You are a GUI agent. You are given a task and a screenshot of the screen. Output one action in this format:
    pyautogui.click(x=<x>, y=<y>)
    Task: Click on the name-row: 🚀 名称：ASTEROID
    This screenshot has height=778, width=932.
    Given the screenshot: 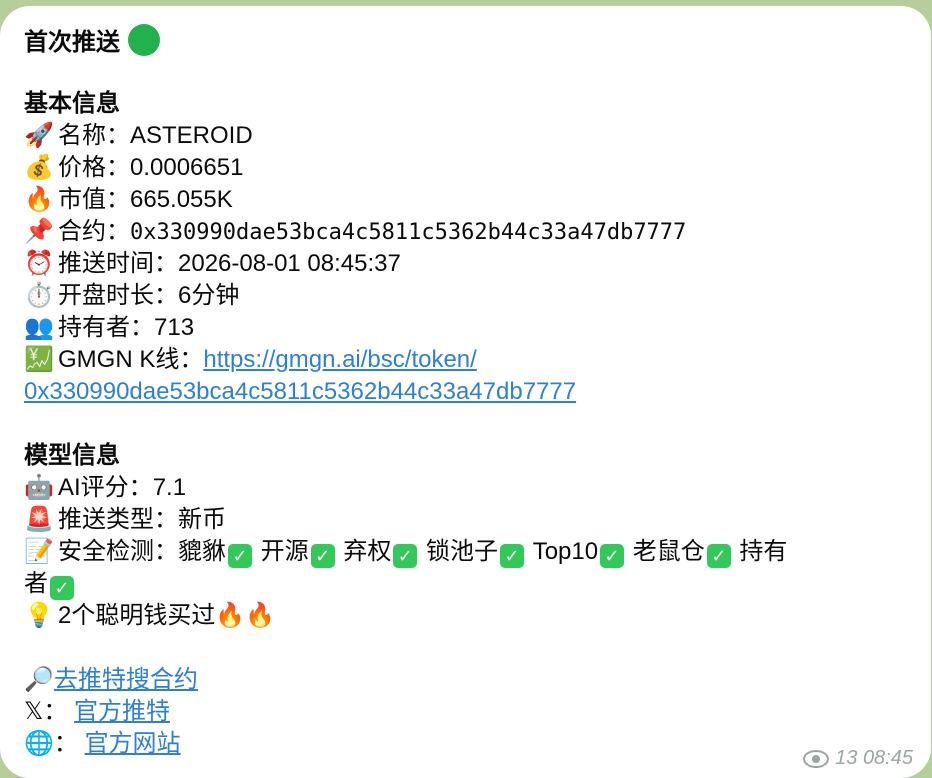 What is the action you would take?
    pyautogui.click(x=474, y=136)
    